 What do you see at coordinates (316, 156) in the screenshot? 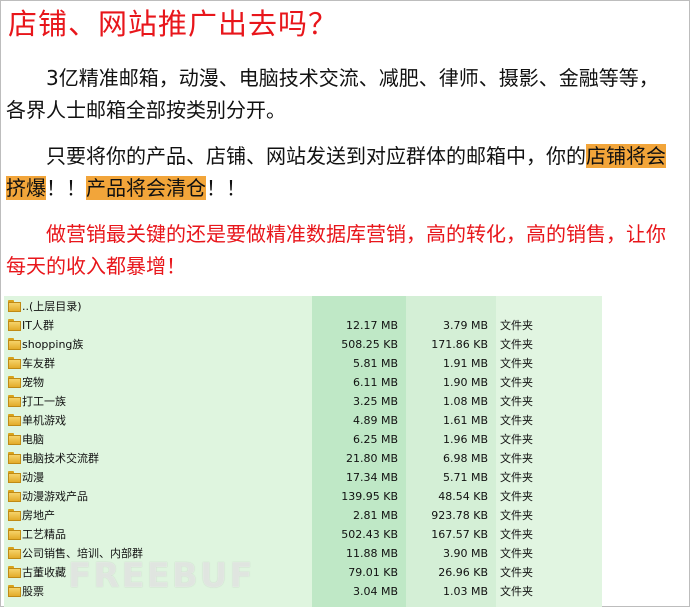
I see `pitch-text: 只要将你的产品、店铺、网站发送到对应群体的邮箱中，你的` at bounding box center [316, 156].